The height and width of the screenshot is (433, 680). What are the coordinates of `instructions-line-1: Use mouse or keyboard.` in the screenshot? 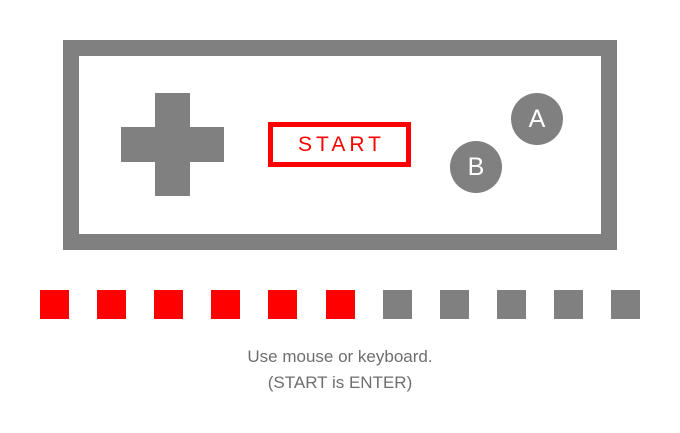 It's located at (340, 356).